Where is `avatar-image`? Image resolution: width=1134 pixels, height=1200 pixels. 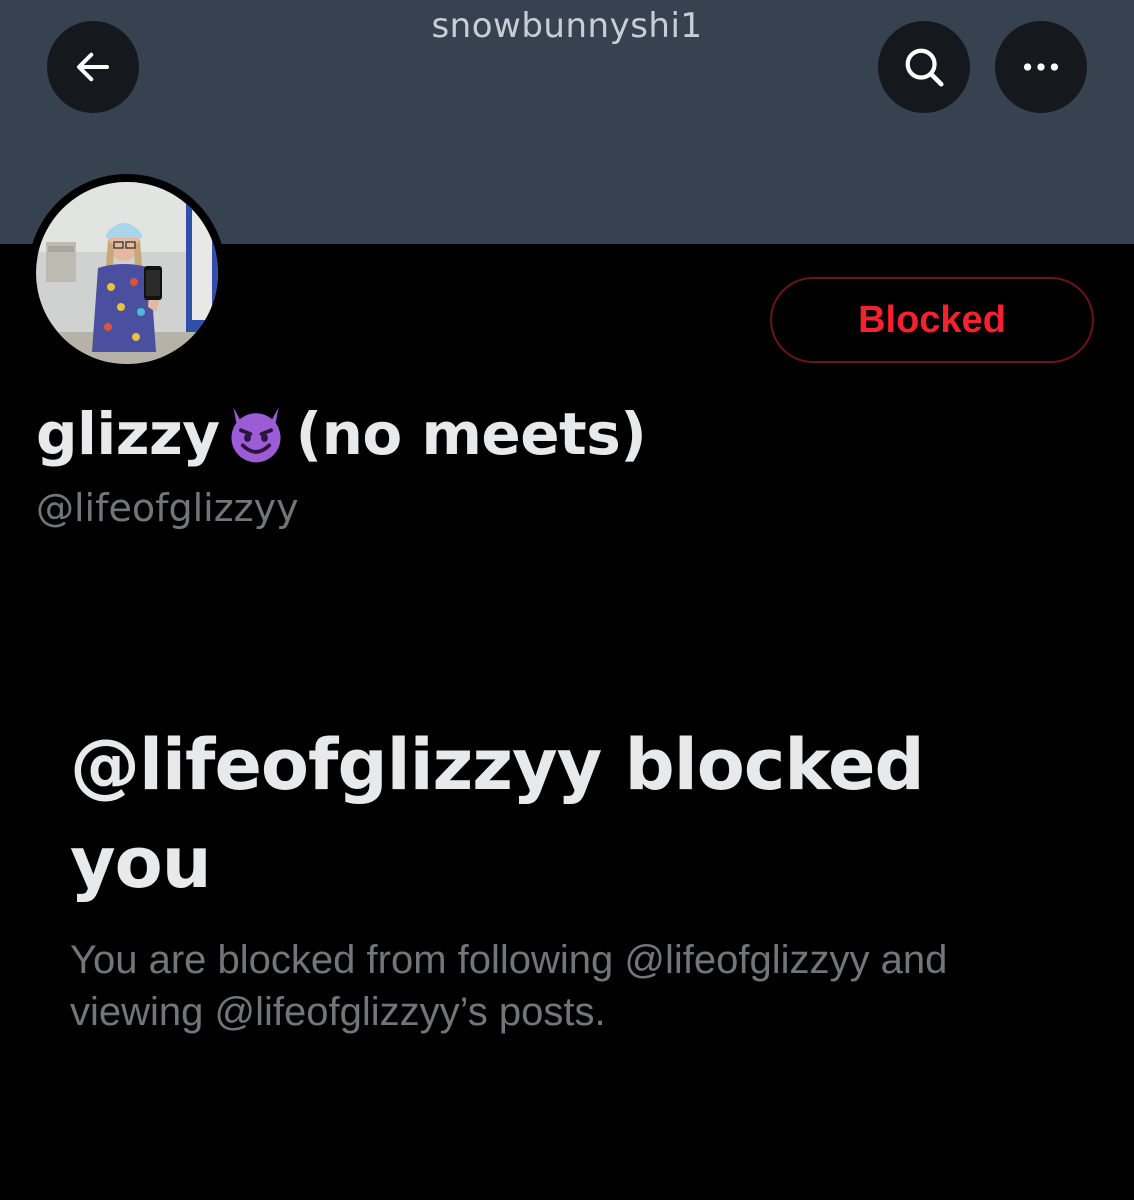
avatar-image is located at coordinates (127, 273).